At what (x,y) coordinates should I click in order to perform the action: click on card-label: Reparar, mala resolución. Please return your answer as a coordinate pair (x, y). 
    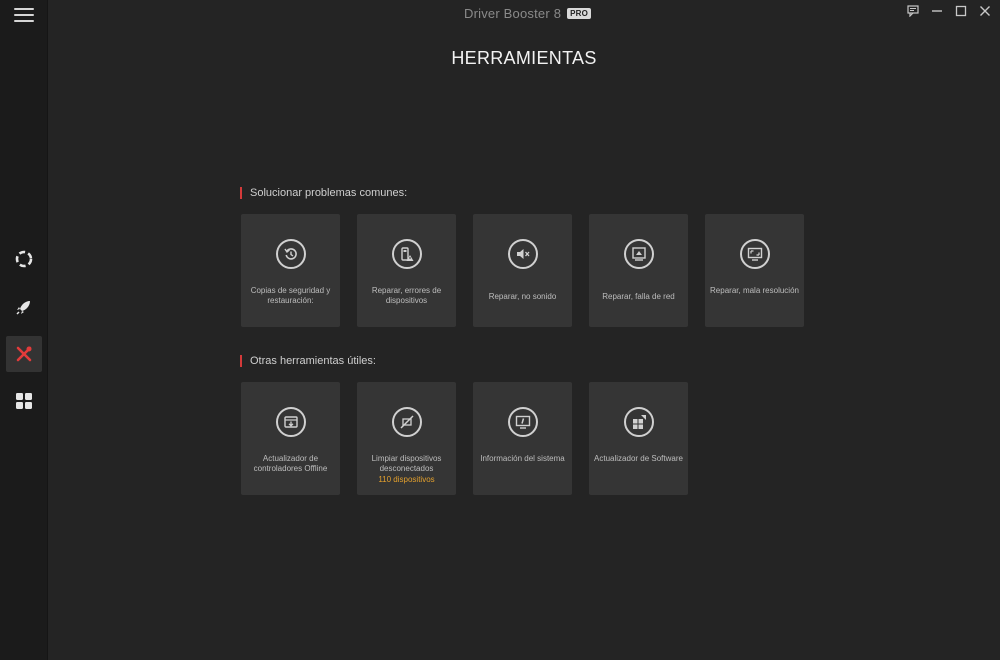
    Looking at the image, I should click on (754, 290).